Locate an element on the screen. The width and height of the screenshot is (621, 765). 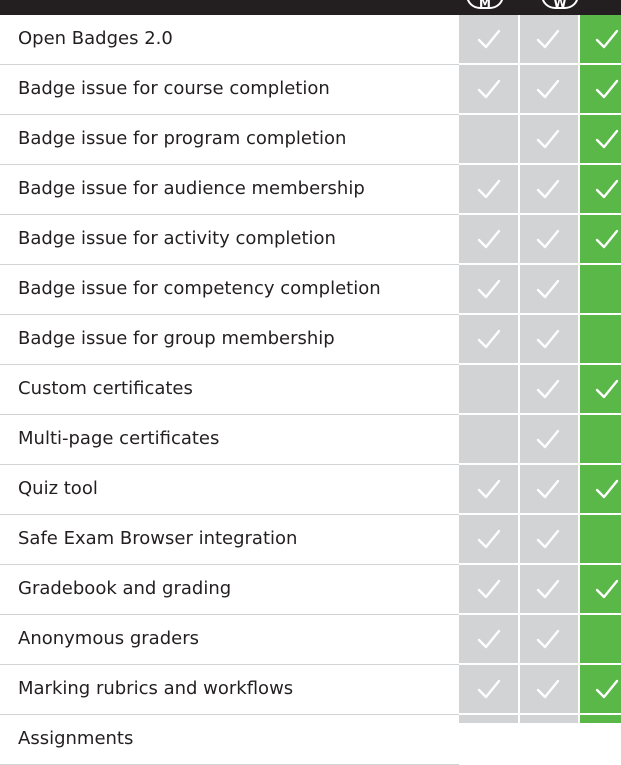
feature-label: Quiz tool is located at coordinates (58, 488).